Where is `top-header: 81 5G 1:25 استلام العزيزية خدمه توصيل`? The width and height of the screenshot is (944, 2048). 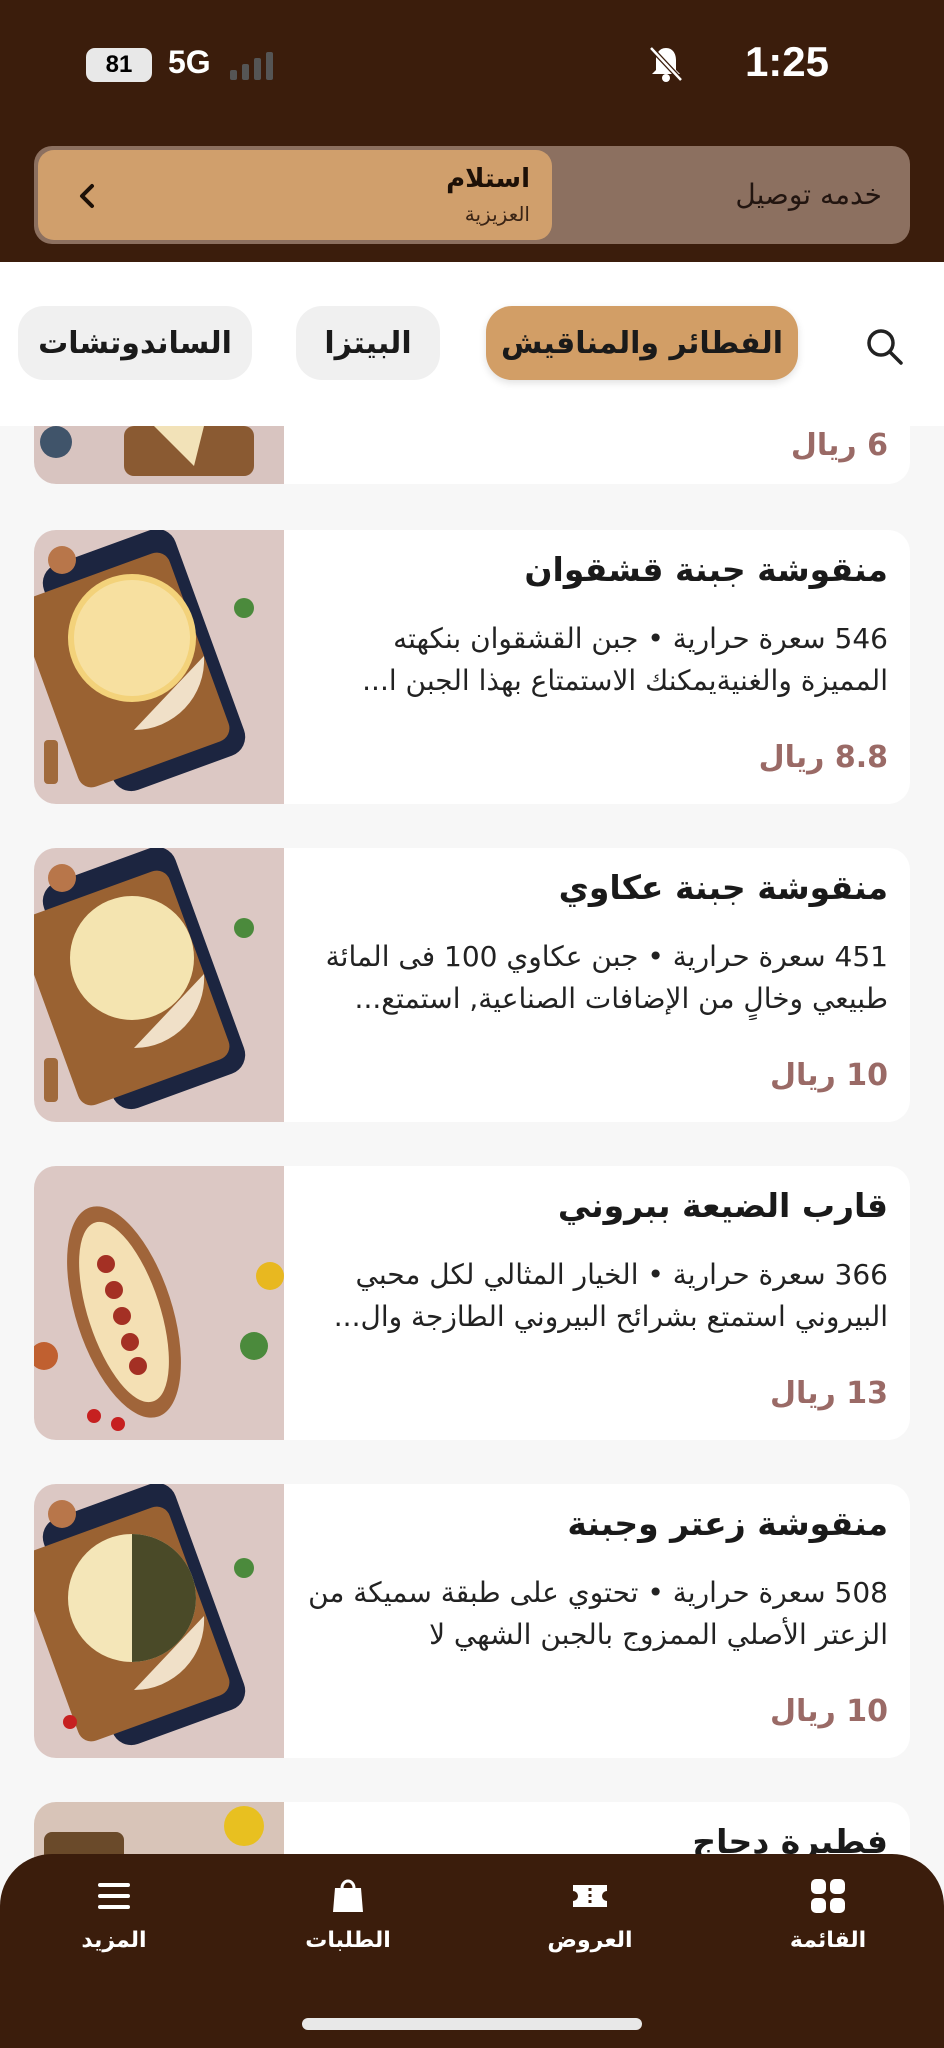 top-header: 81 5G 1:25 استلام العزيزية خدمه توصيل is located at coordinates (472, 131).